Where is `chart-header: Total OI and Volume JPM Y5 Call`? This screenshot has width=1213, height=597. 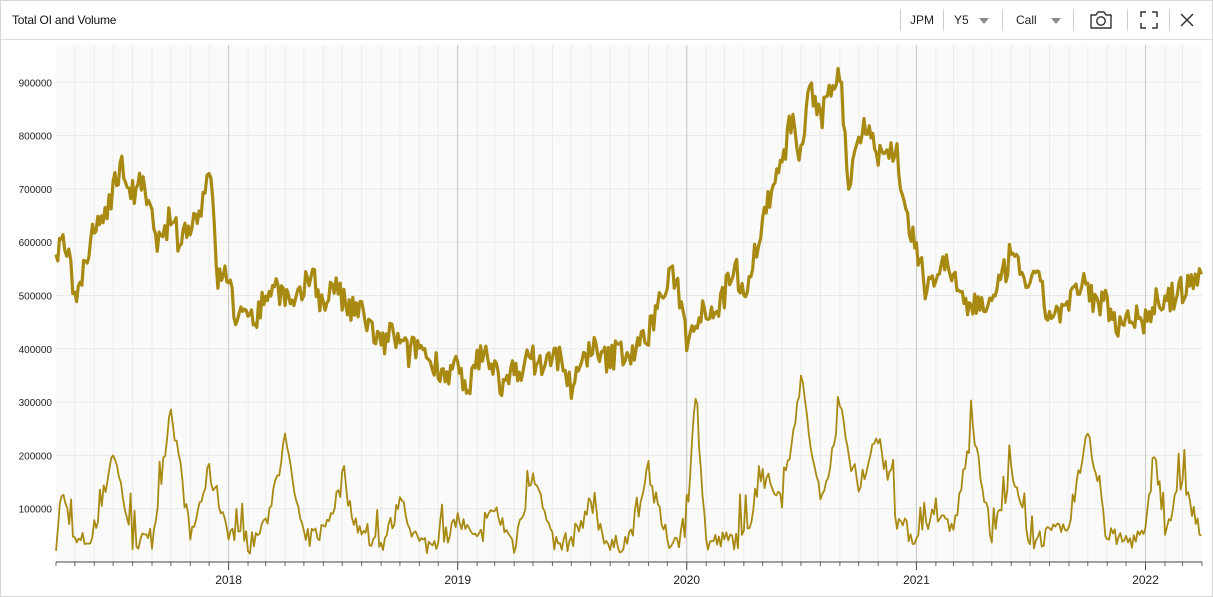
chart-header: Total OI and Volume JPM Y5 Call is located at coordinates (606, 20).